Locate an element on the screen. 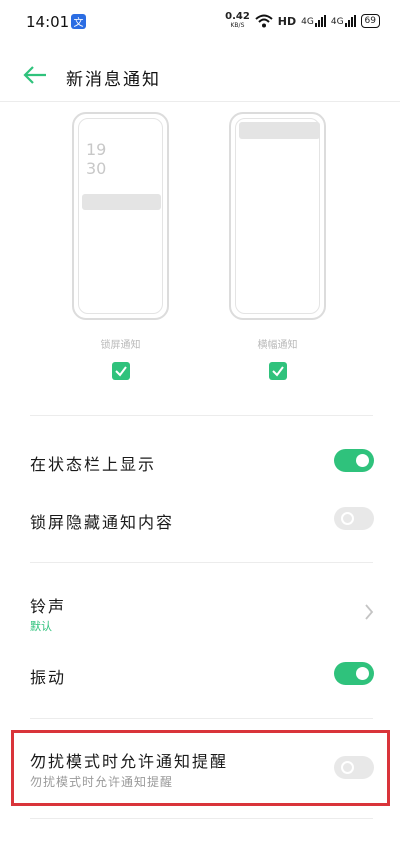 Image resolution: width=400 pixels, height=867 pixels. banner-notification-checkbox is located at coordinates (278, 371).